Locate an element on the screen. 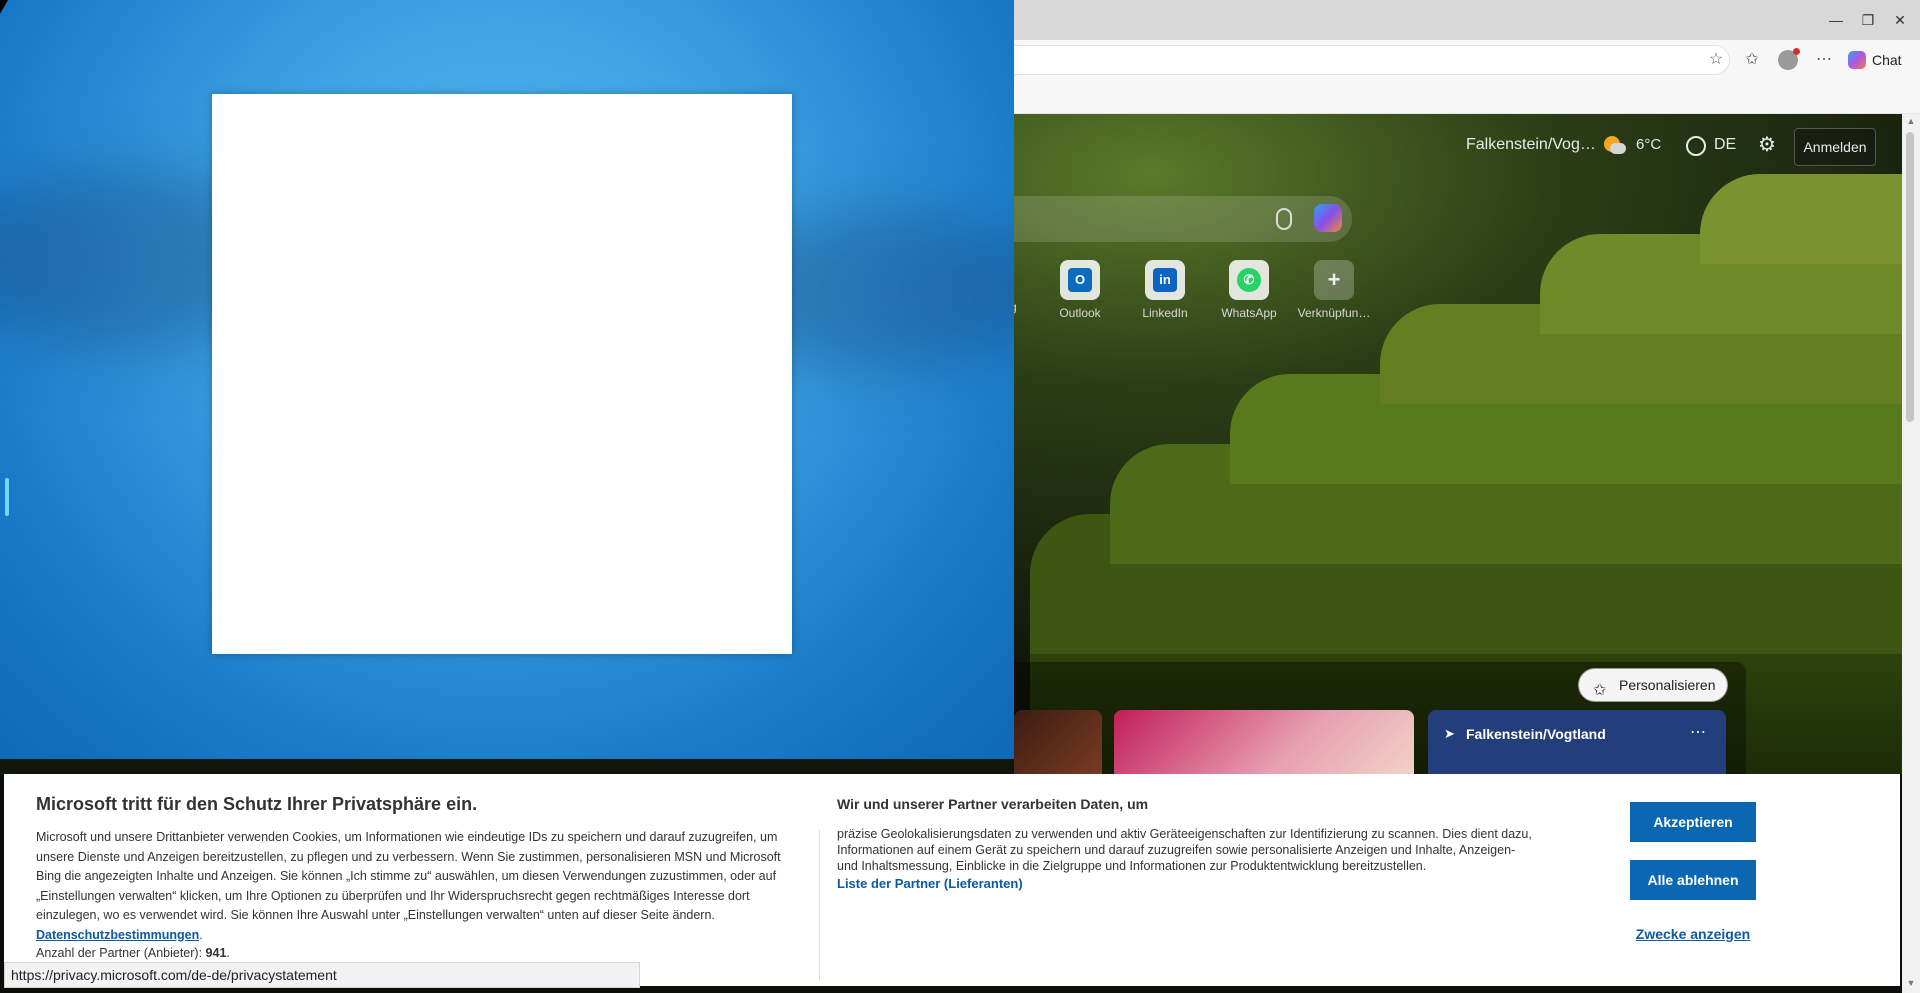  shortcut-whatsapp: ✆ WhatsApp is located at coordinates (1249, 290).